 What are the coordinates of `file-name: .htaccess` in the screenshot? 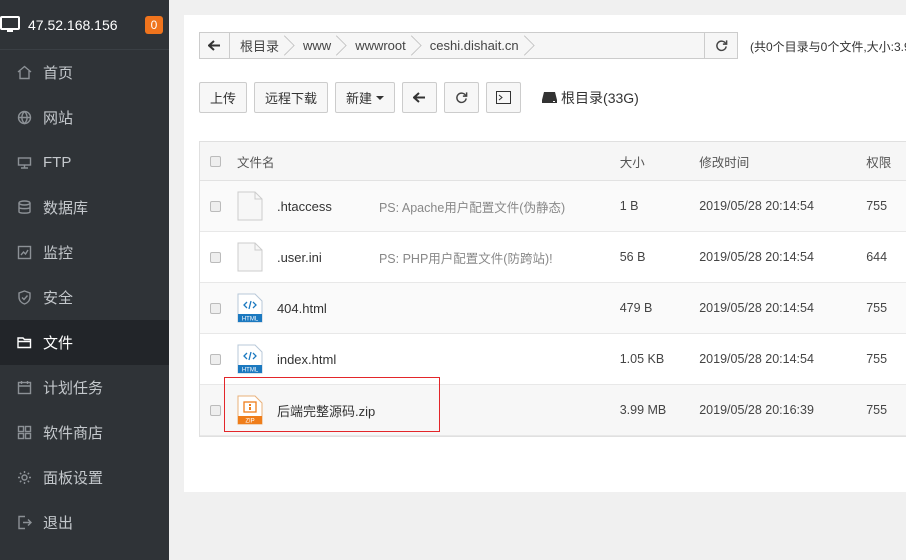 It's located at (317, 206).